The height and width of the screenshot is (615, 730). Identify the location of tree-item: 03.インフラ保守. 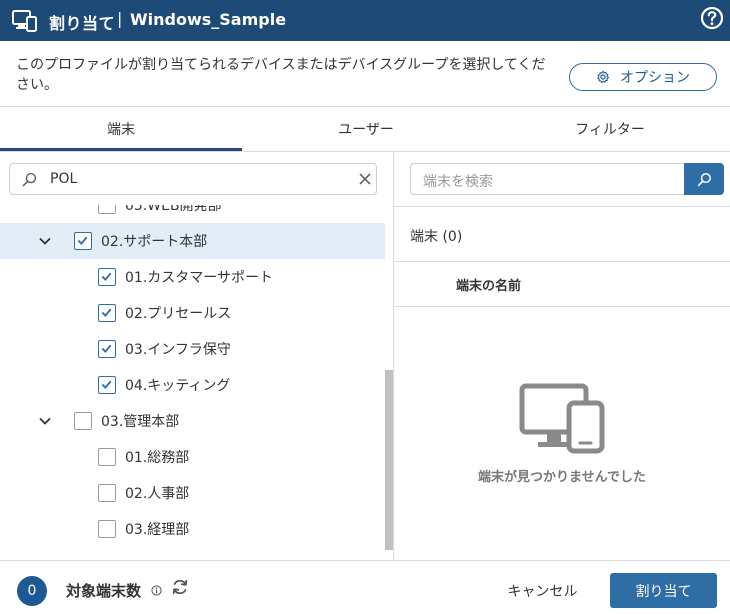
(192, 349).